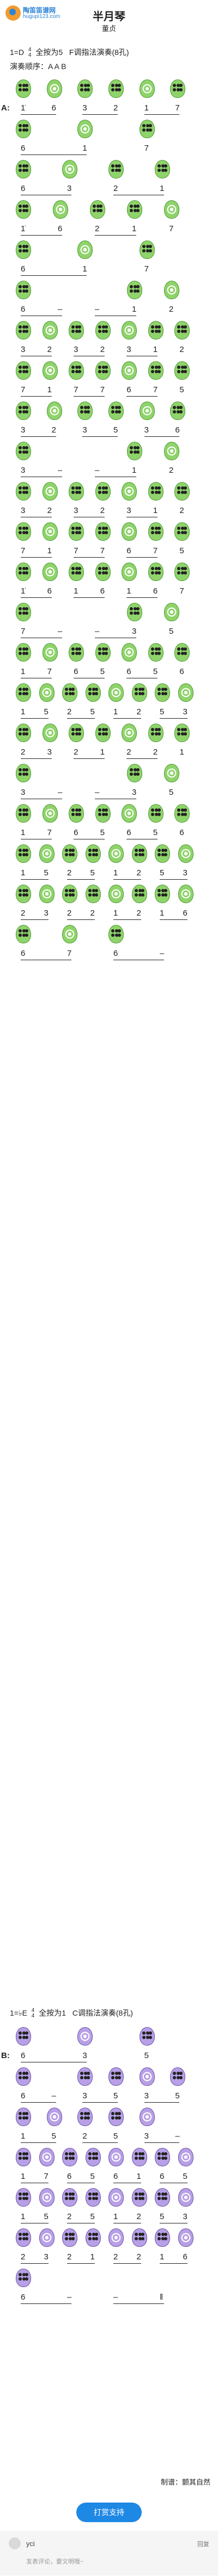  What do you see at coordinates (109, 471) in the screenshot?
I see `notation-line: 3 – – 1 2` at bounding box center [109, 471].